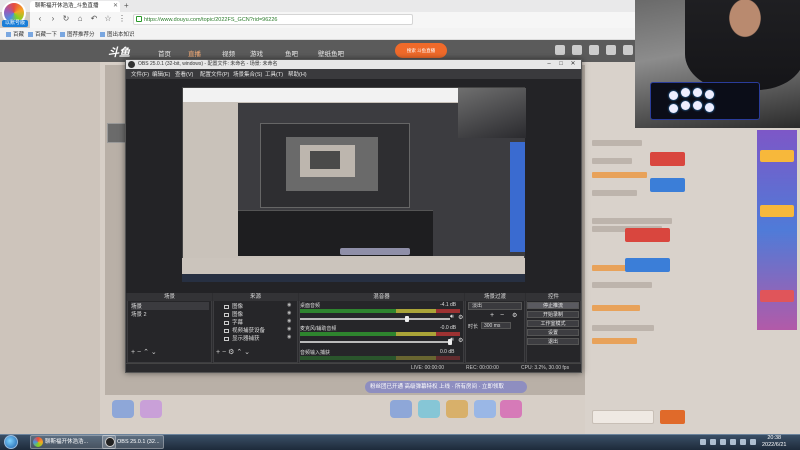  I want to click on back-icon: ‹, so click(40, 19).